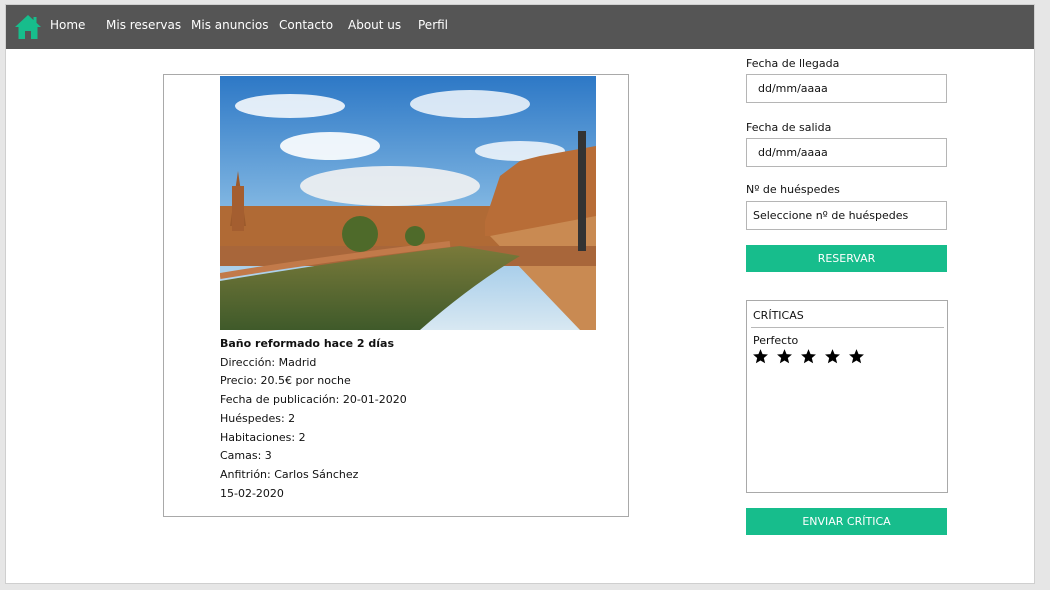 The width and height of the screenshot is (1050, 590). I want to click on review-rating, so click(809, 359).